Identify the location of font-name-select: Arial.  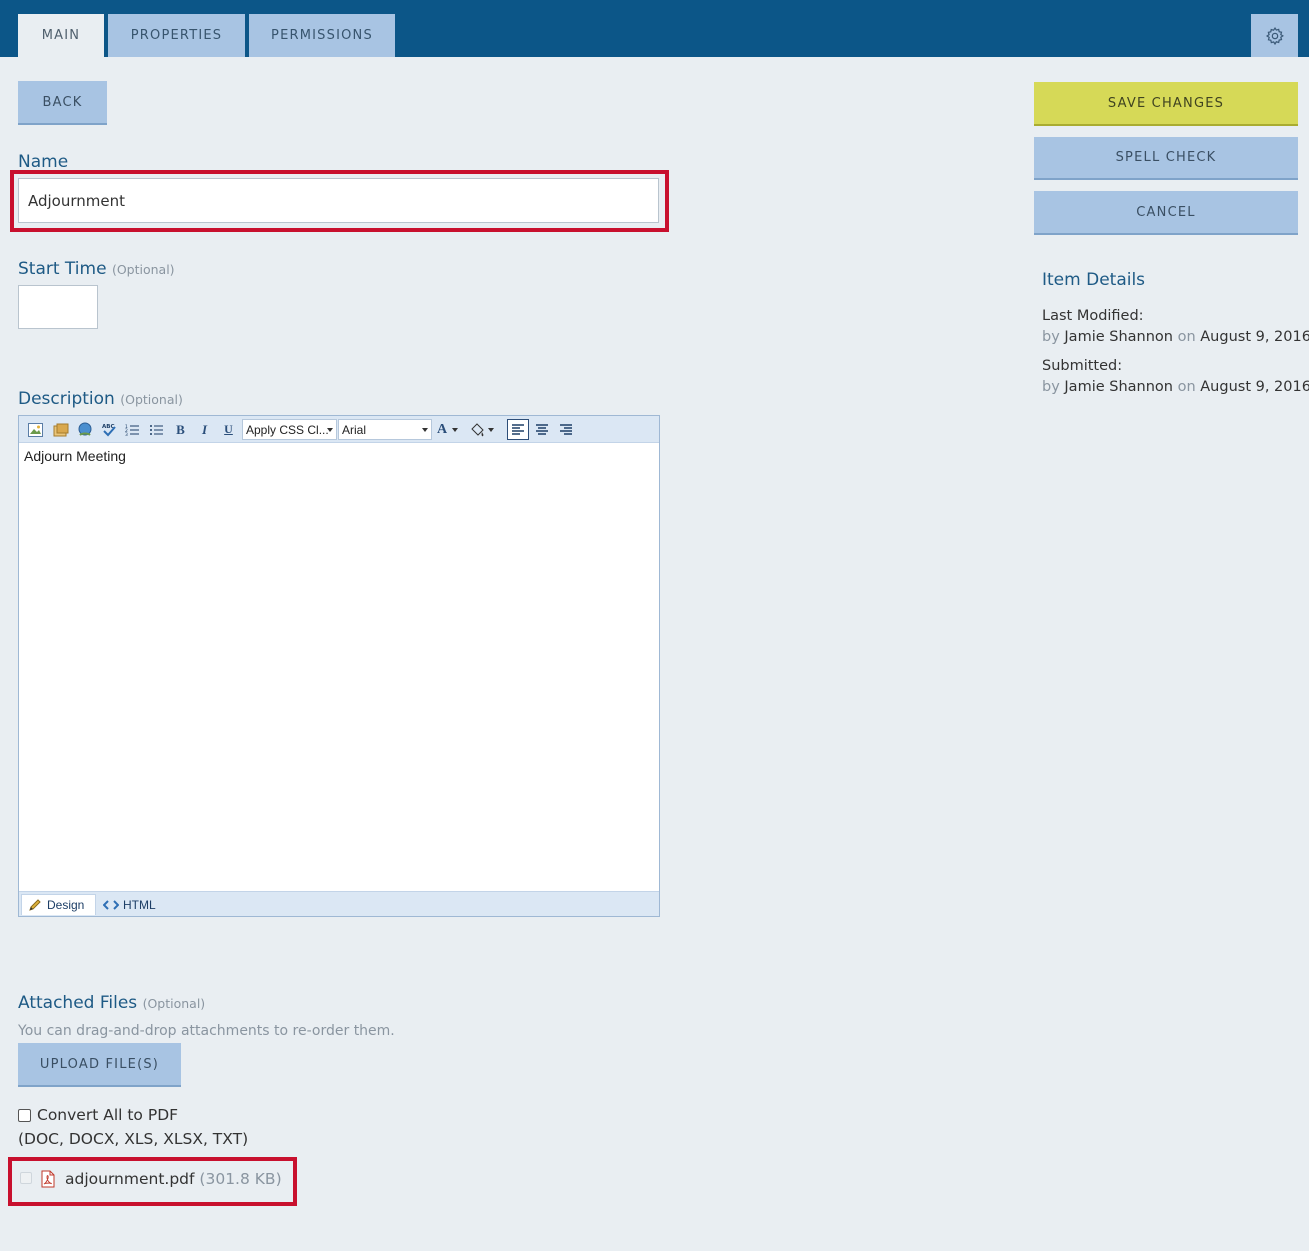
(385, 429).